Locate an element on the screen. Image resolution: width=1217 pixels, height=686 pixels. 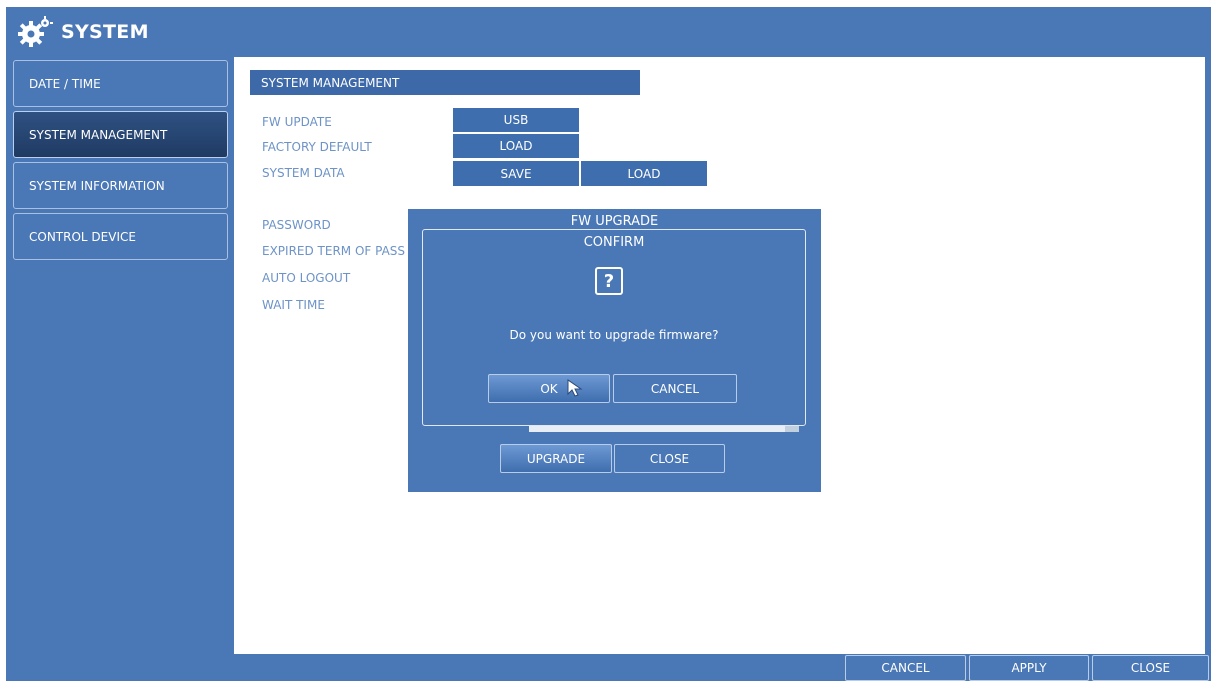
usb-button: USB is located at coordinates (516, 120).